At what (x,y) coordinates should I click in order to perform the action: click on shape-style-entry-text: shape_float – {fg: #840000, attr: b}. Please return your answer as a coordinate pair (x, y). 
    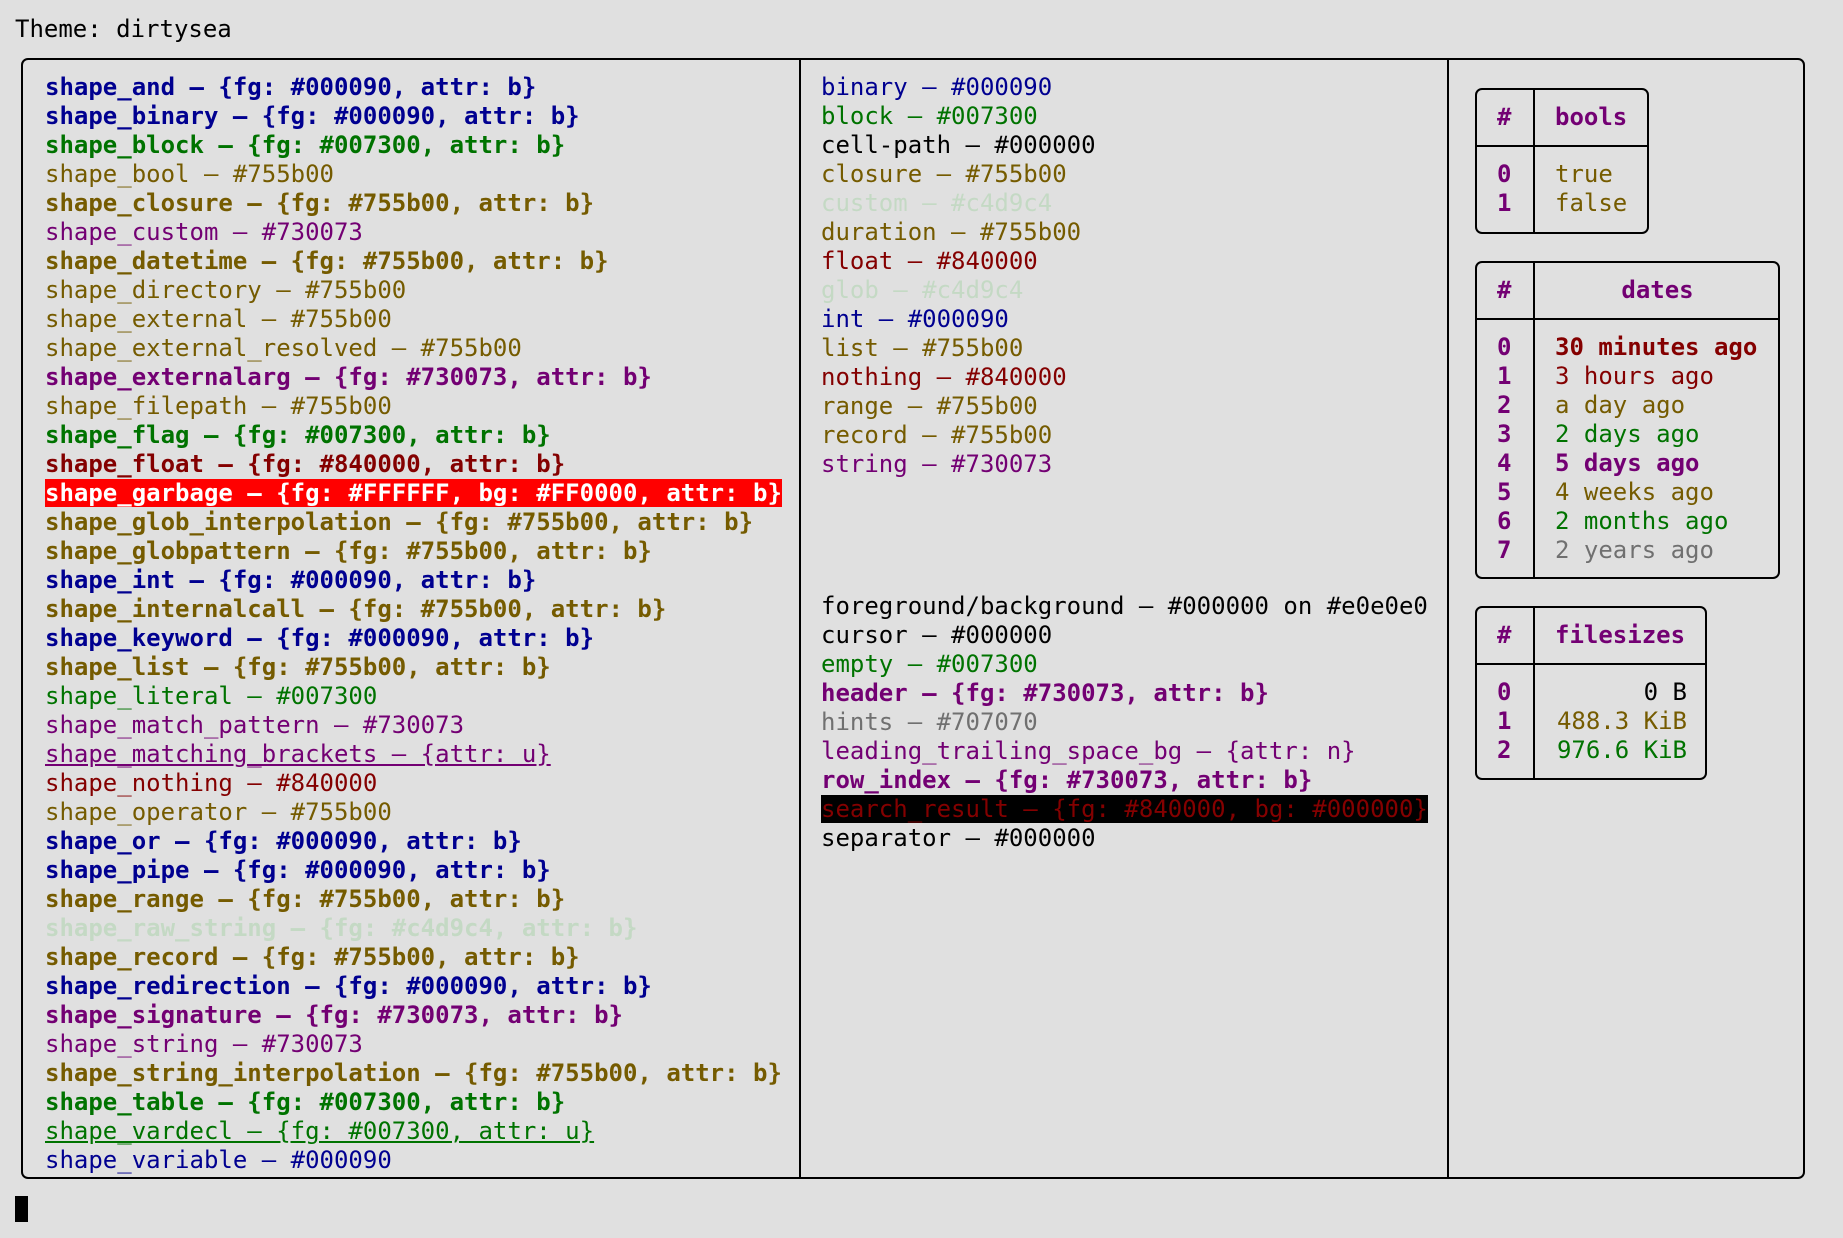
    Looking at the image, I should click on (305, 464).